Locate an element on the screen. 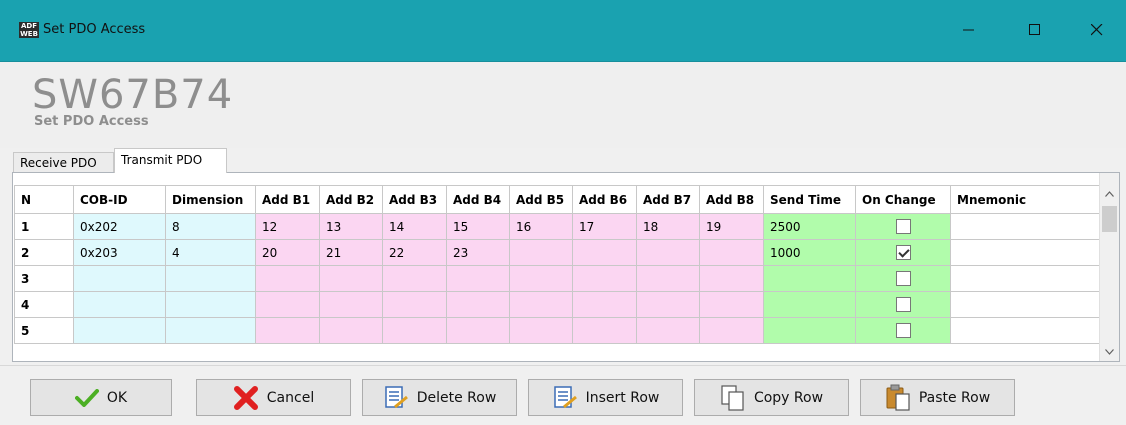 The width and height of the screenshot is (1126, 425). column-header: Mnemonic is located at coordinates (1025, 199).